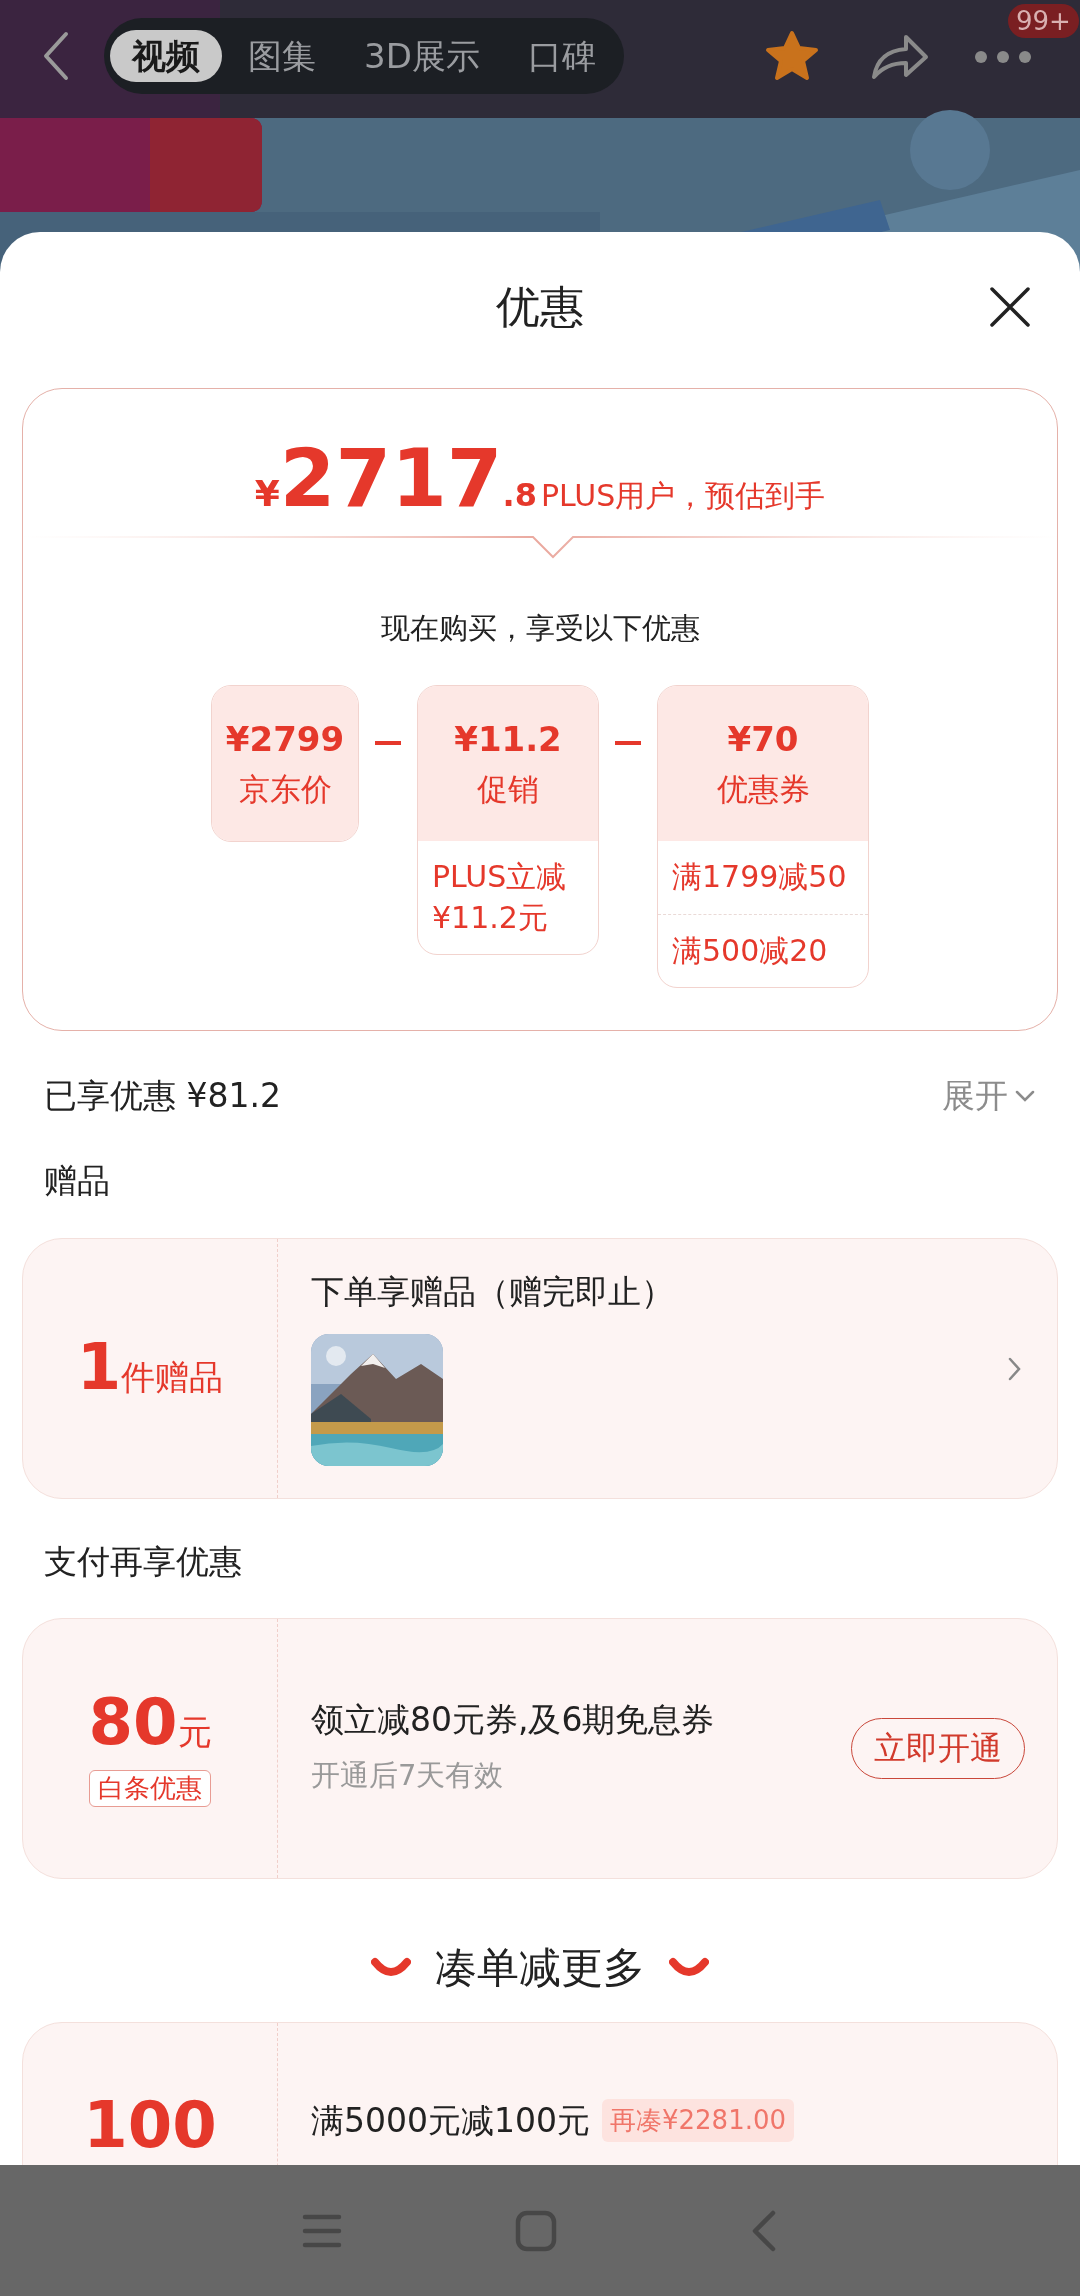 Image resolution: width=1080 pixels, height=2296 pixels. What do you see at coordinates (759, 877) in the screenshot?
I see `discount-detail: 满1799减50` at bounding box center [759, 877].